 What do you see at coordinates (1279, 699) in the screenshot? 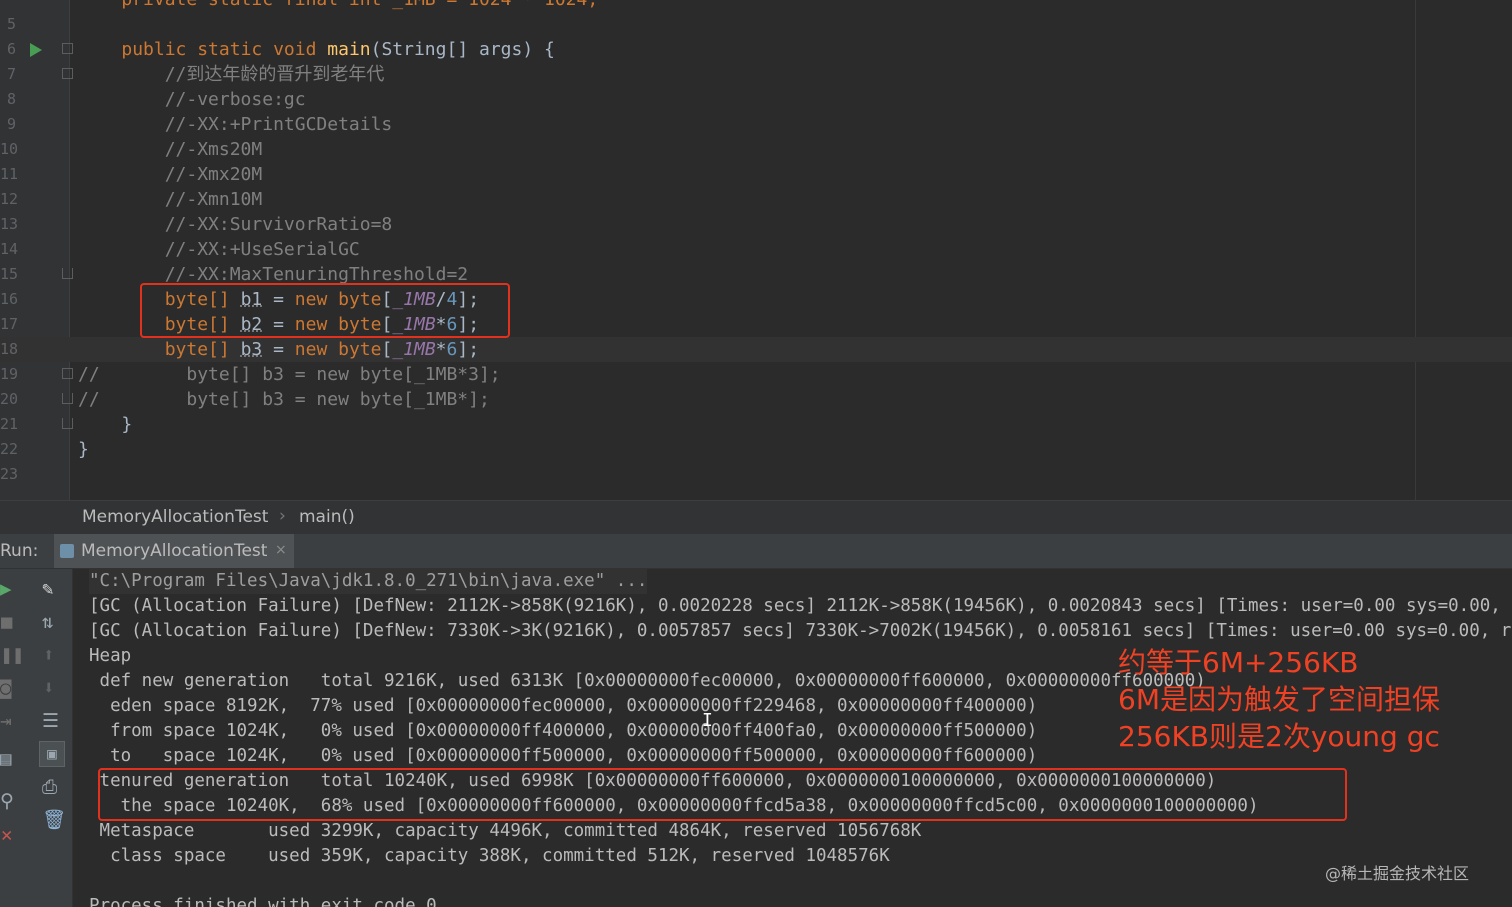
I see `annotation-line-2: 6M是因为触发了空间担保` at bounding box center [1279, 699].